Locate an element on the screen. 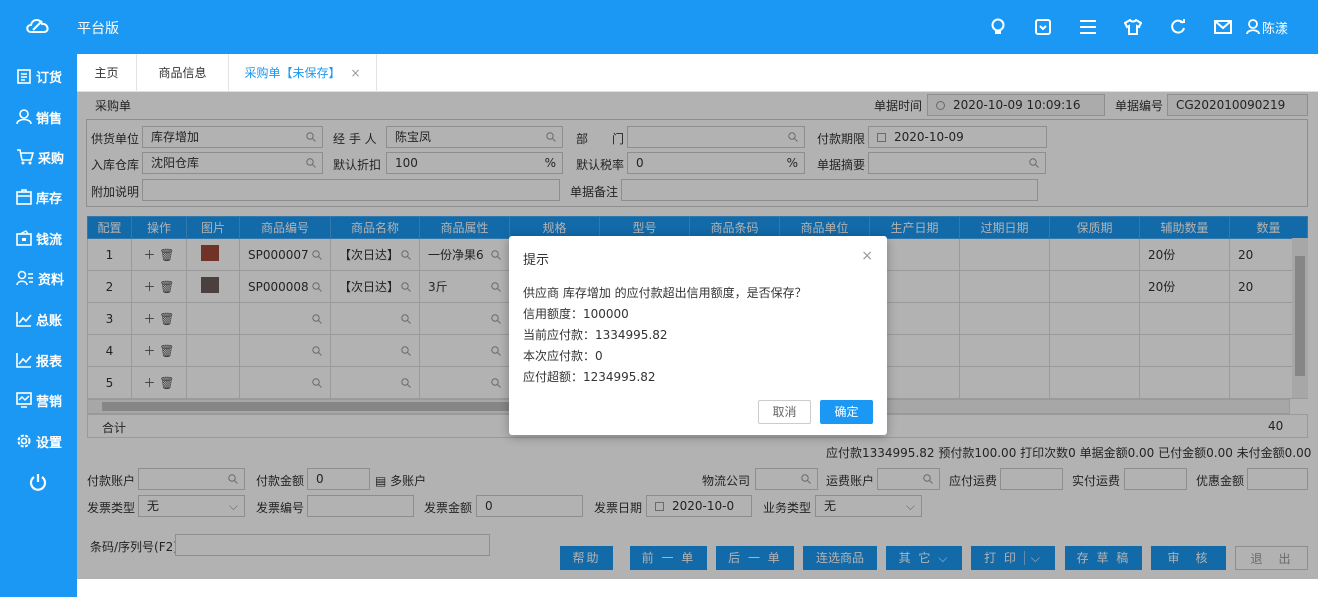 The width and height of the screenshot is (1318, 597). brand-title: 平台版 is located at coordinates (98, 29).